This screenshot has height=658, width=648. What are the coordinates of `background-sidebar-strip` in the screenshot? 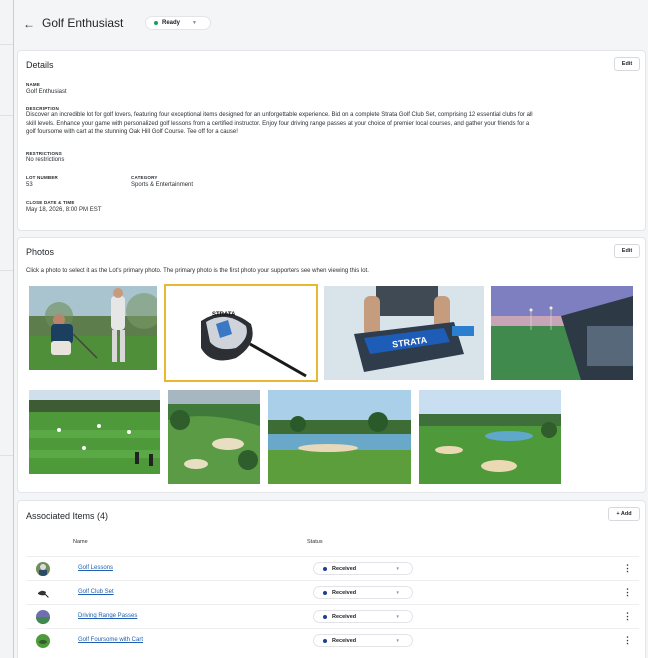 It's located at (7, 329).